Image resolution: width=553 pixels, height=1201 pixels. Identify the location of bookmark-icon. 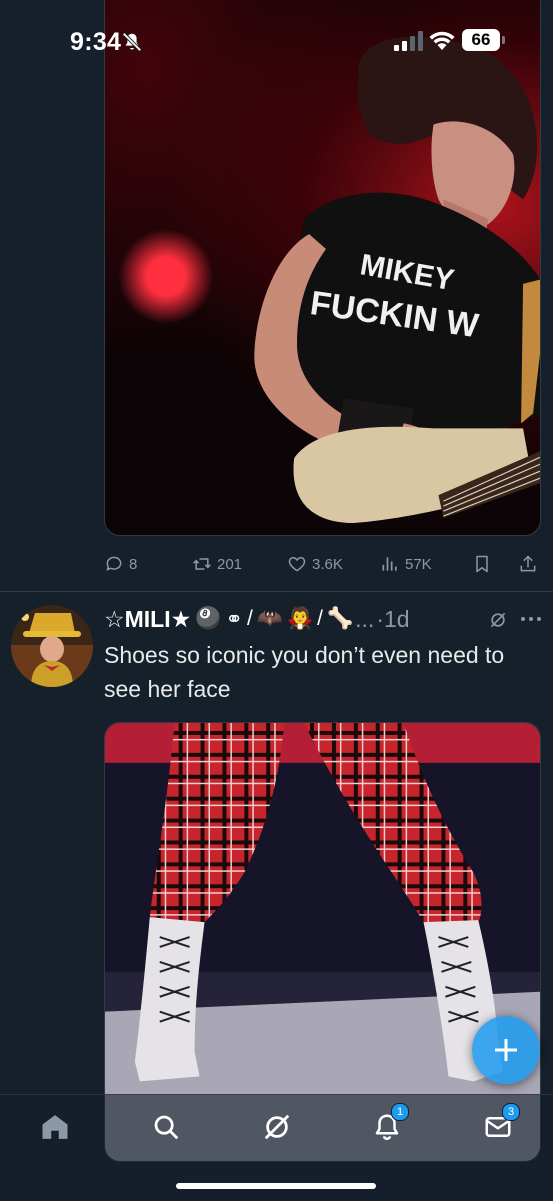
(482, 564).